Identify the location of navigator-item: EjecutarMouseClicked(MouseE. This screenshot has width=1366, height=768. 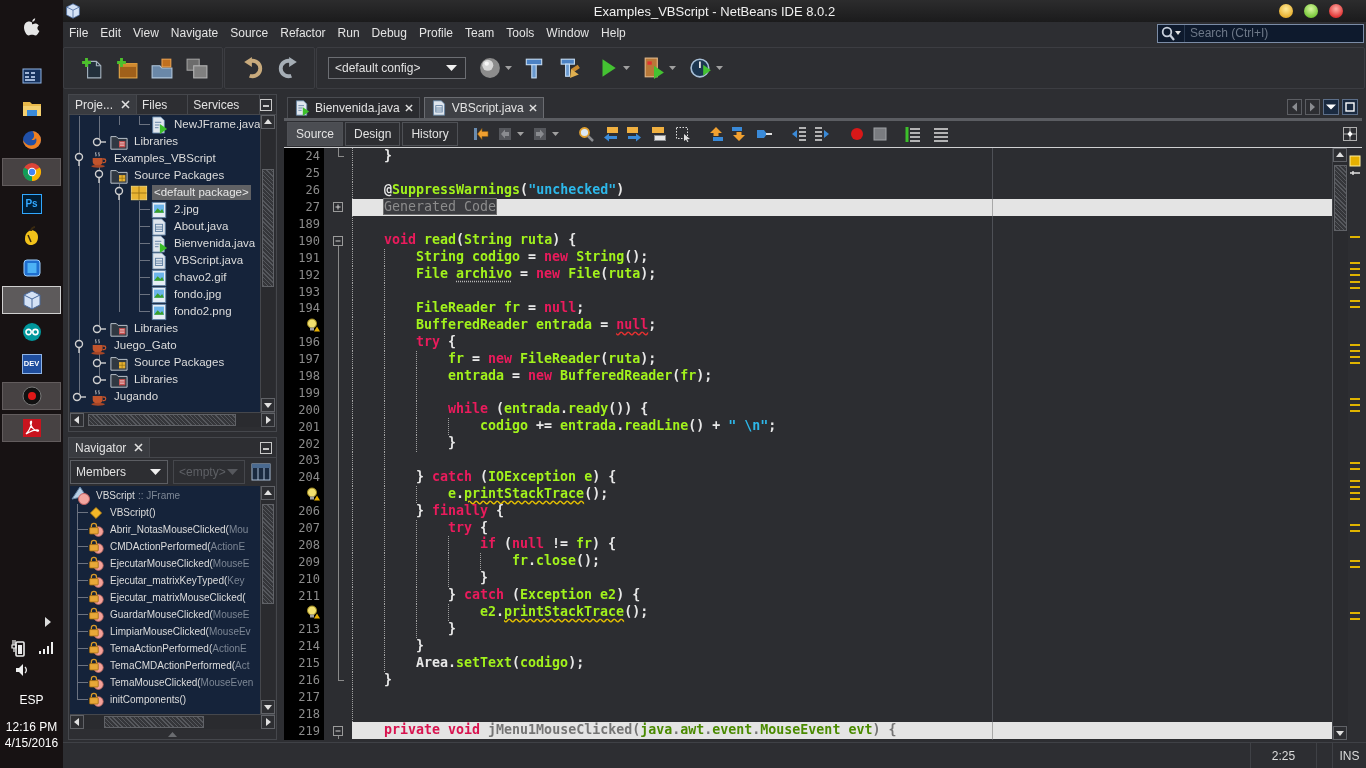
(180, 563).